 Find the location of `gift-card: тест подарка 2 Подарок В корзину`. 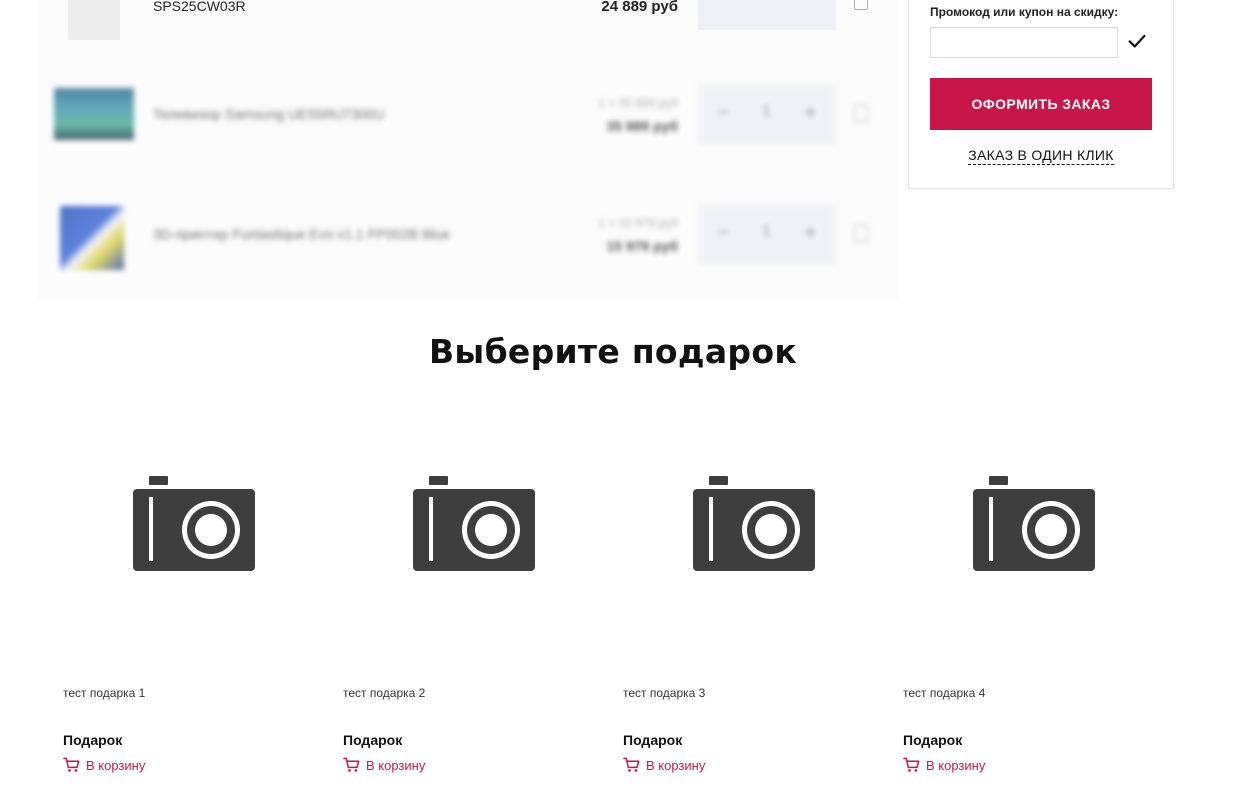

gift-card: тест подарка 2 Подарок В корзину is located at coordinates (474, 610).